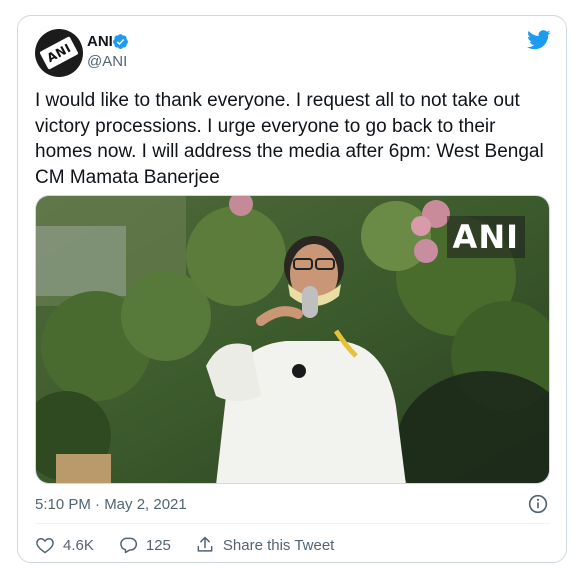  What do you see at coordinates (128, 545) in the screenshot?
I see `reply-bubble-icon` at bounding box center [128, 545].